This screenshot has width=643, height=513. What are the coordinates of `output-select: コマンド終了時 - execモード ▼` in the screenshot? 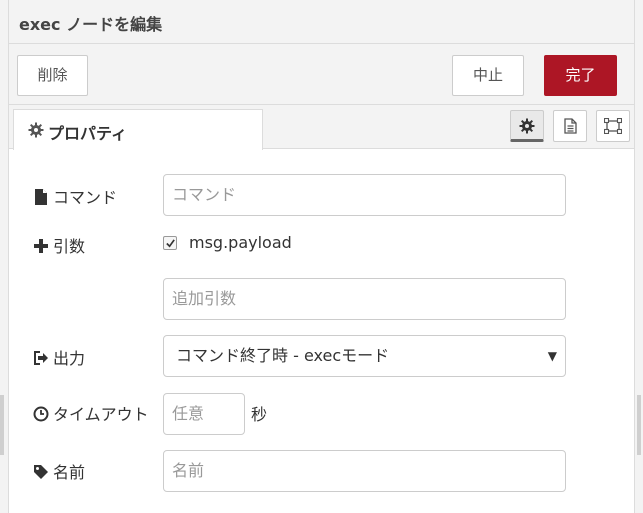 It's located at (364, 356).